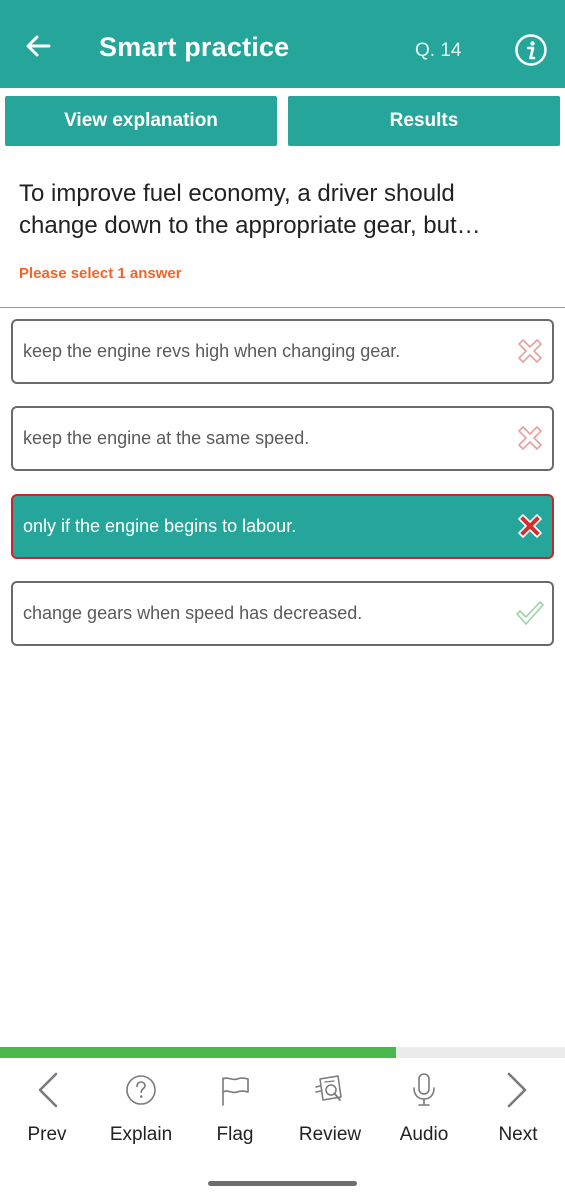  Describe the element at coordinates (193, 613) in the screenshot. I see `answer-text: change gears when speed has decreased.` at that location.